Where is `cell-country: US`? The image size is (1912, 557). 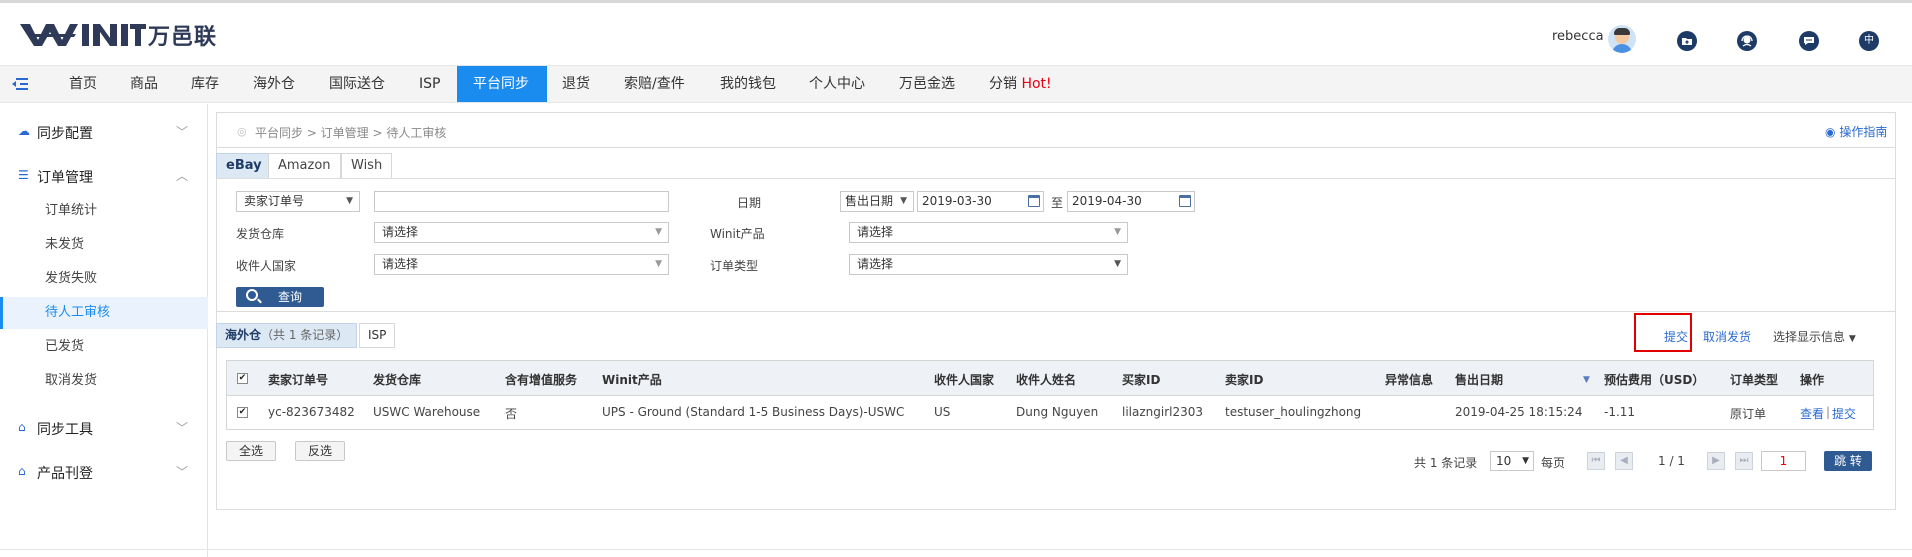 cell-country: US is located at coordinates (942, 412).